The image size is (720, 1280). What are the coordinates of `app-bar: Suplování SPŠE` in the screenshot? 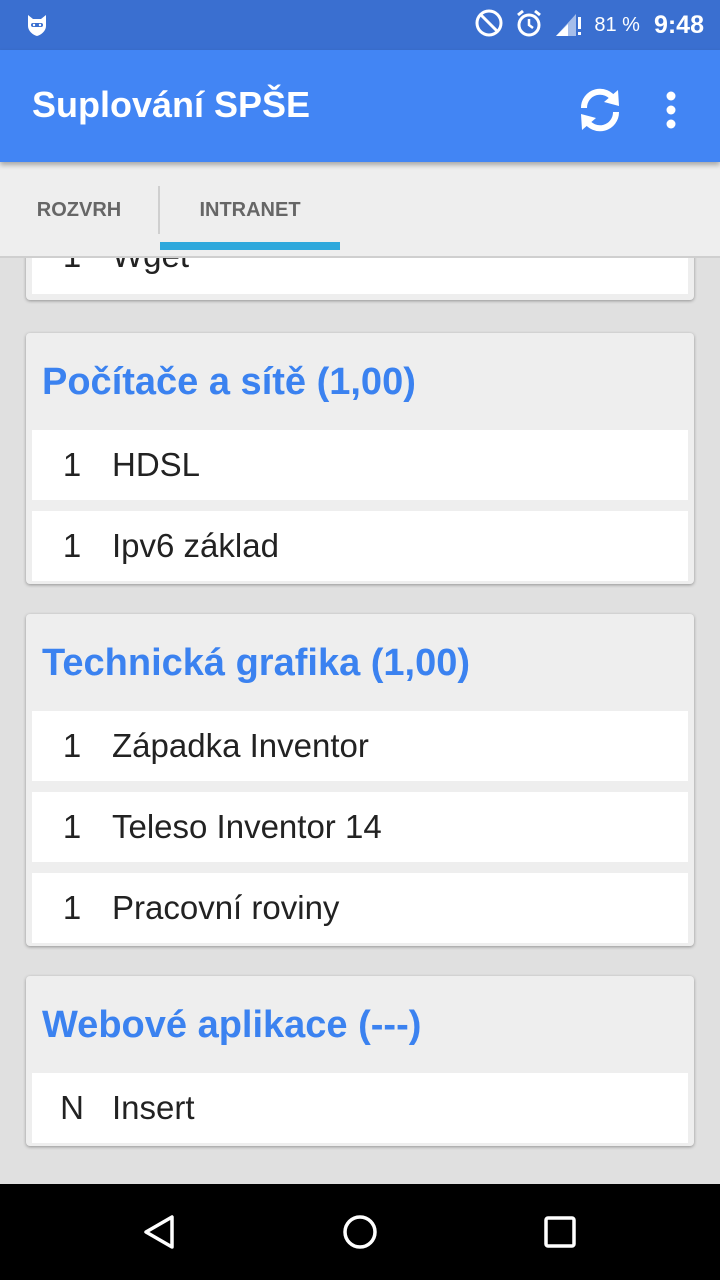 It's located at (360, 106).